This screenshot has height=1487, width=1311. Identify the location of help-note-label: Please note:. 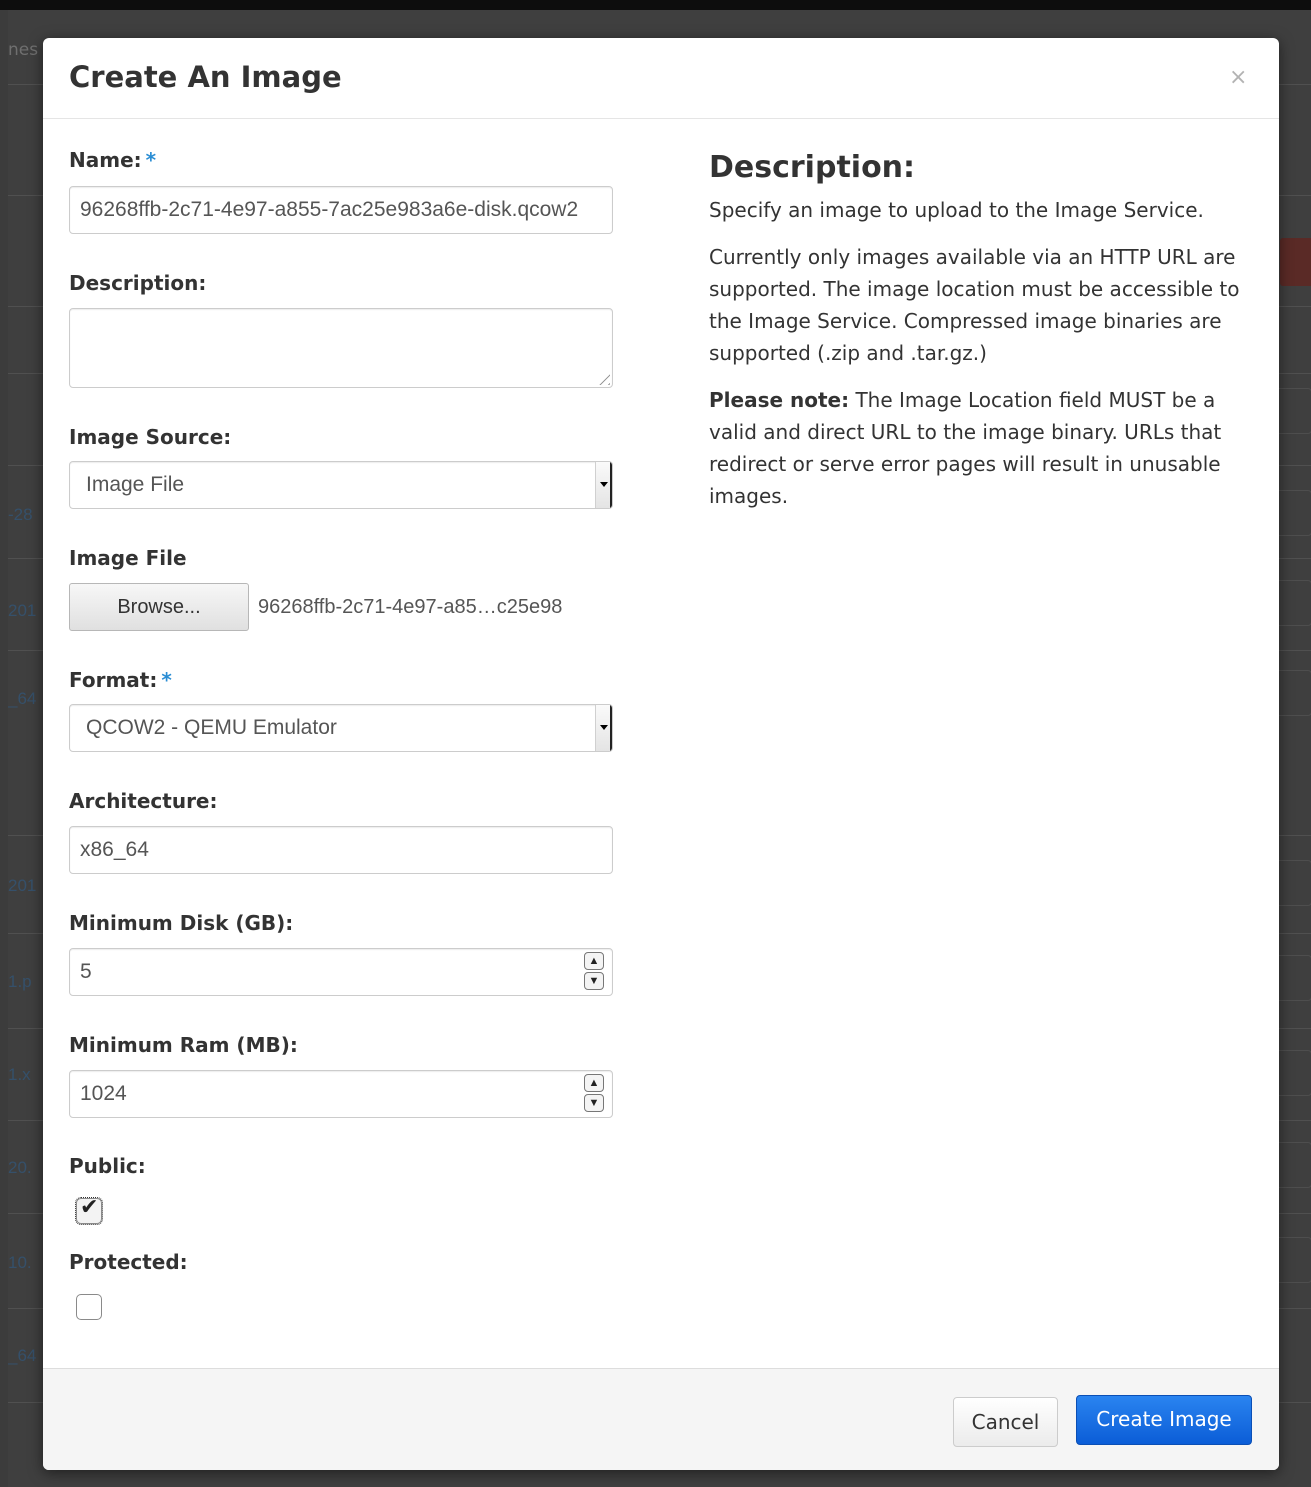
(779, 400).